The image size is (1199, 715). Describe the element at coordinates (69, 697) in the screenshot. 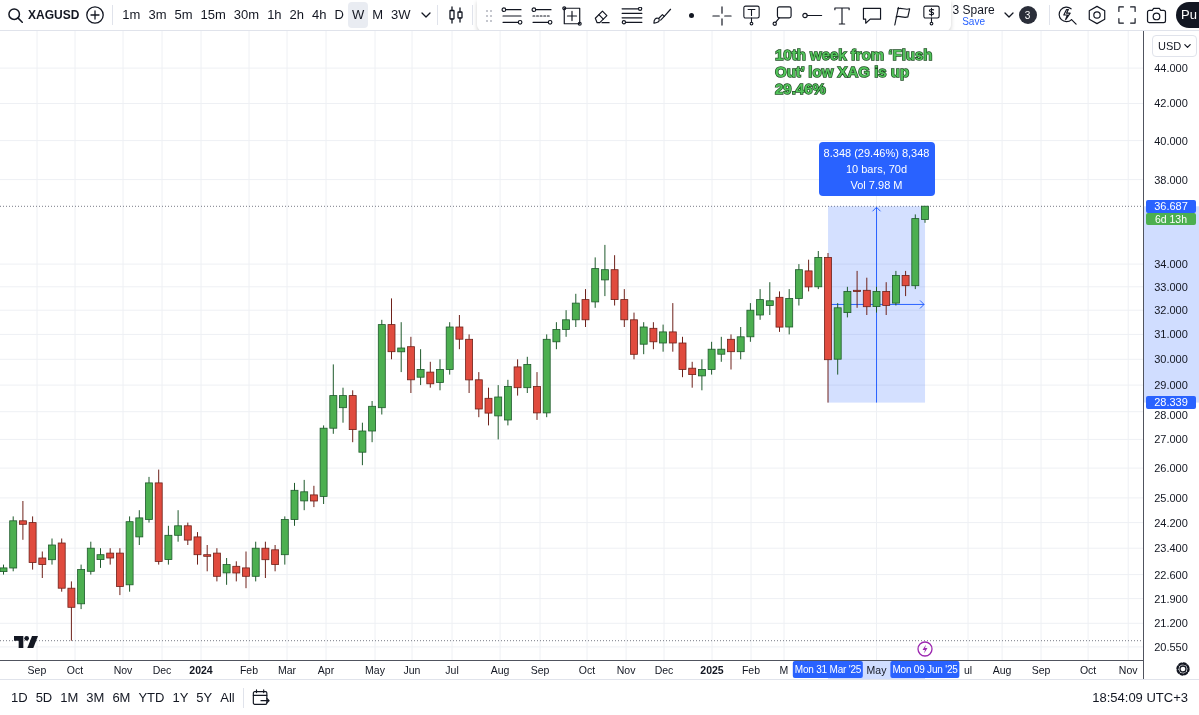

I see `range-button: 1M` at that location.